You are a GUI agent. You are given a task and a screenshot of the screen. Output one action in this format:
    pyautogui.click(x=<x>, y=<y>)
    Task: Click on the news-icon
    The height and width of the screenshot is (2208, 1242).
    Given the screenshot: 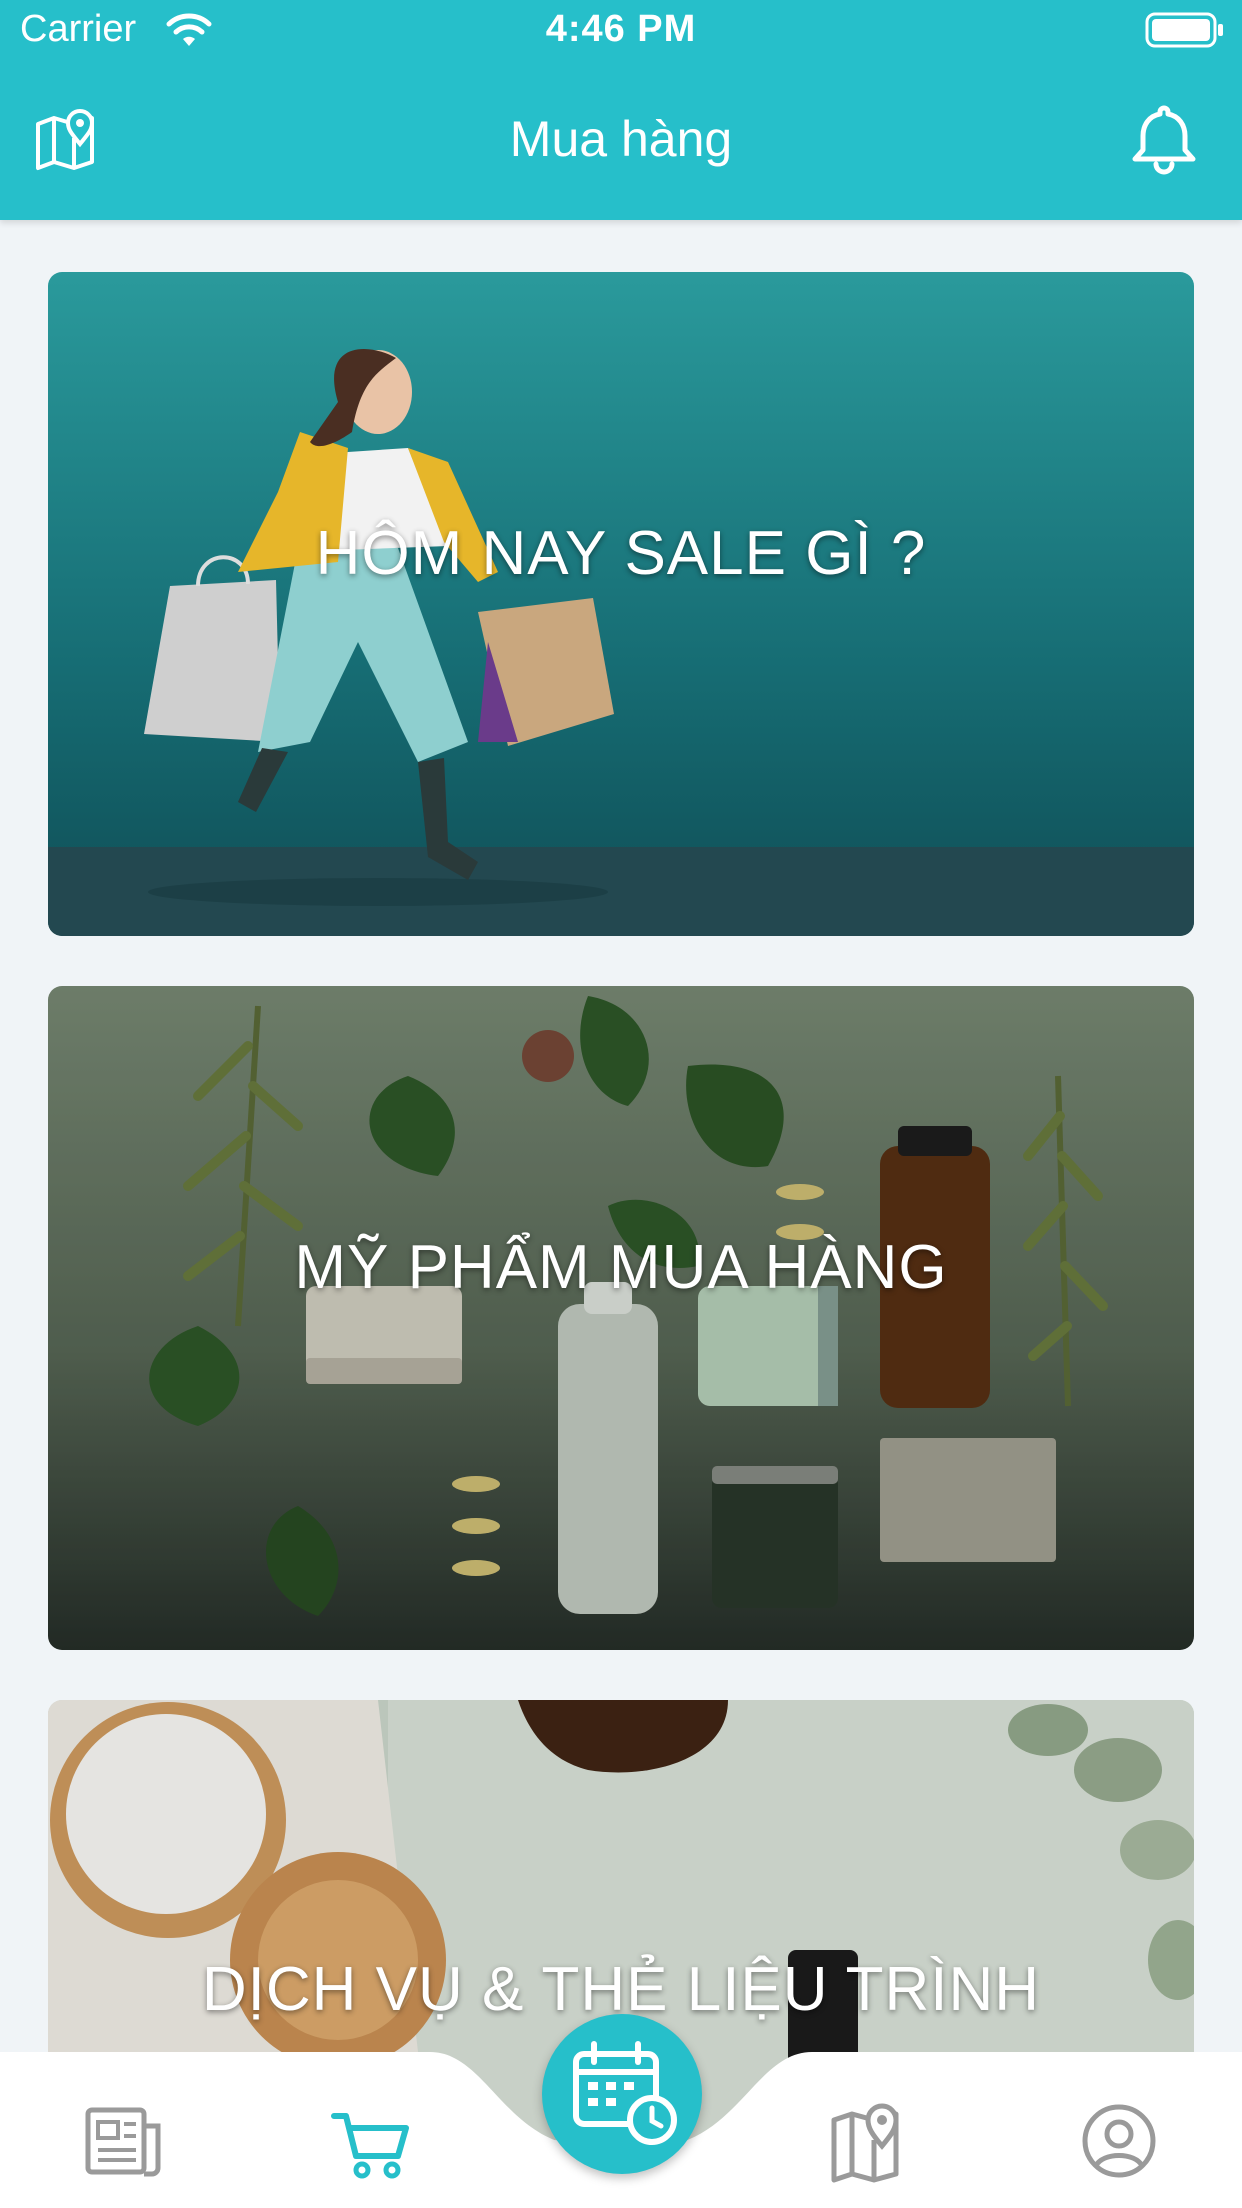 What is the action you would take?
    pyautogui.click(x=123, y=2141)
    